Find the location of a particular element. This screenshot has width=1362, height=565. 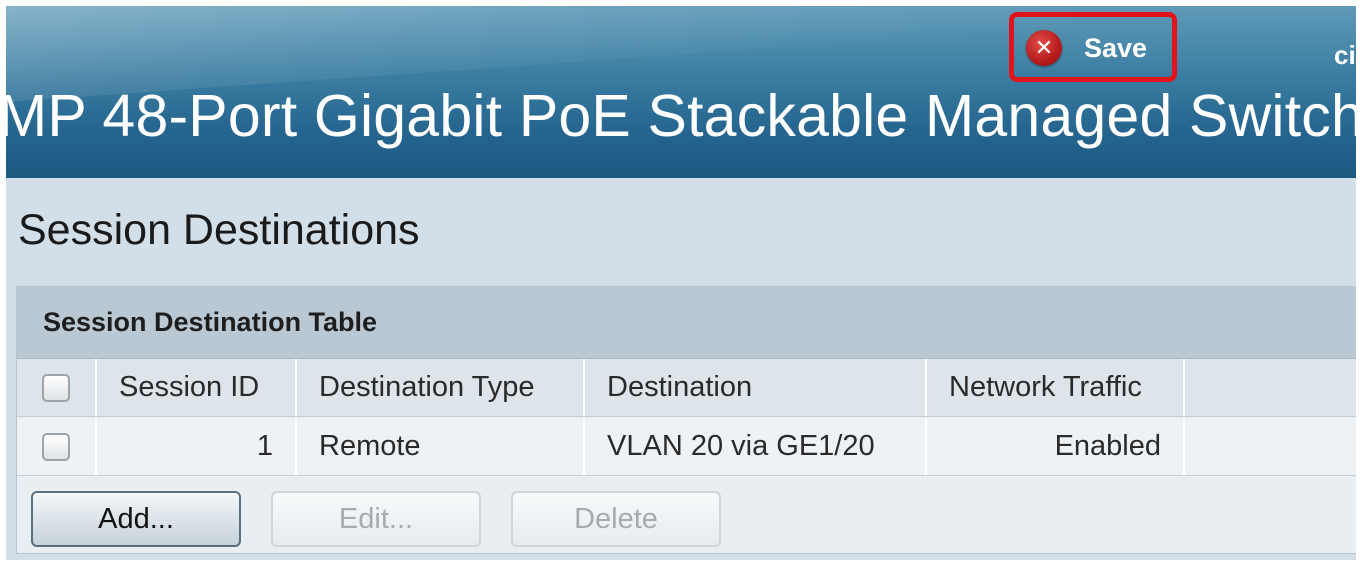

close-circle-icon: ✕ is located at coordinates (1044, 48).